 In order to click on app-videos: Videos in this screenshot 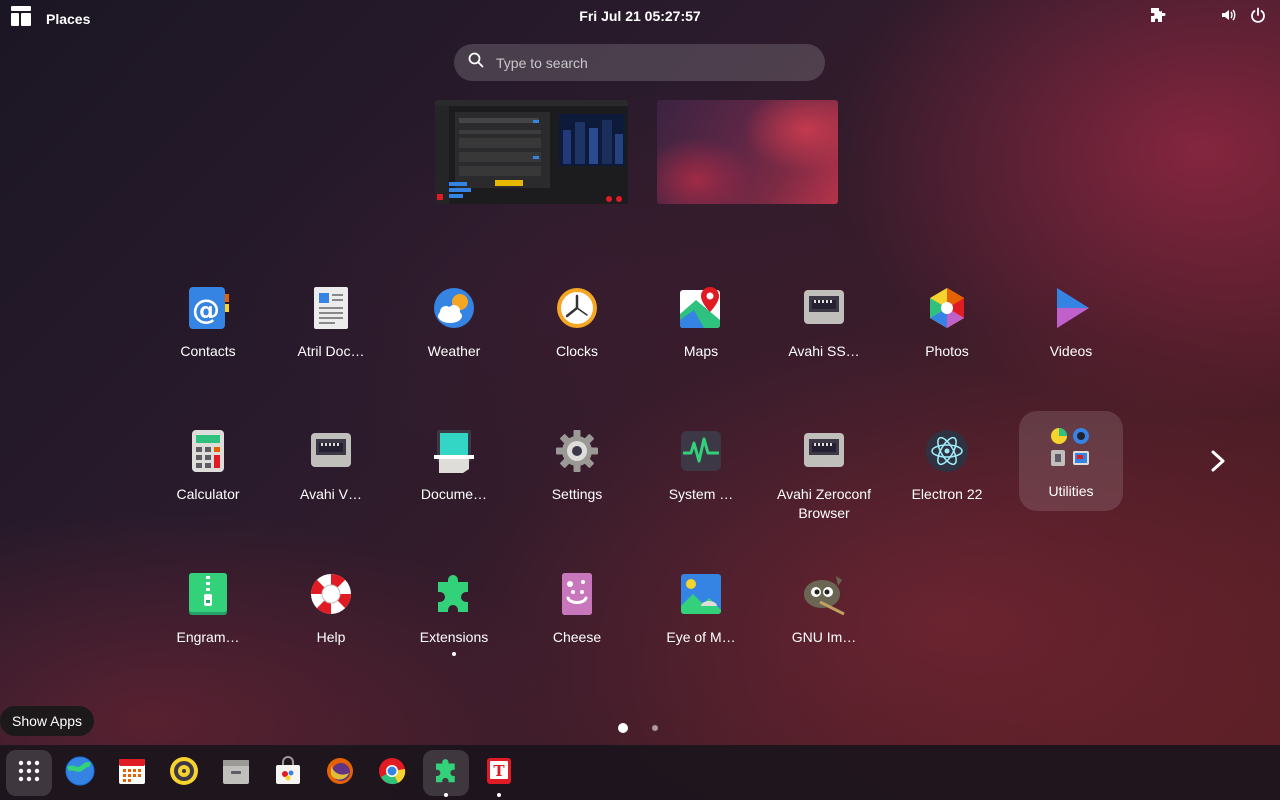, I will do `click(1071, 322)`.